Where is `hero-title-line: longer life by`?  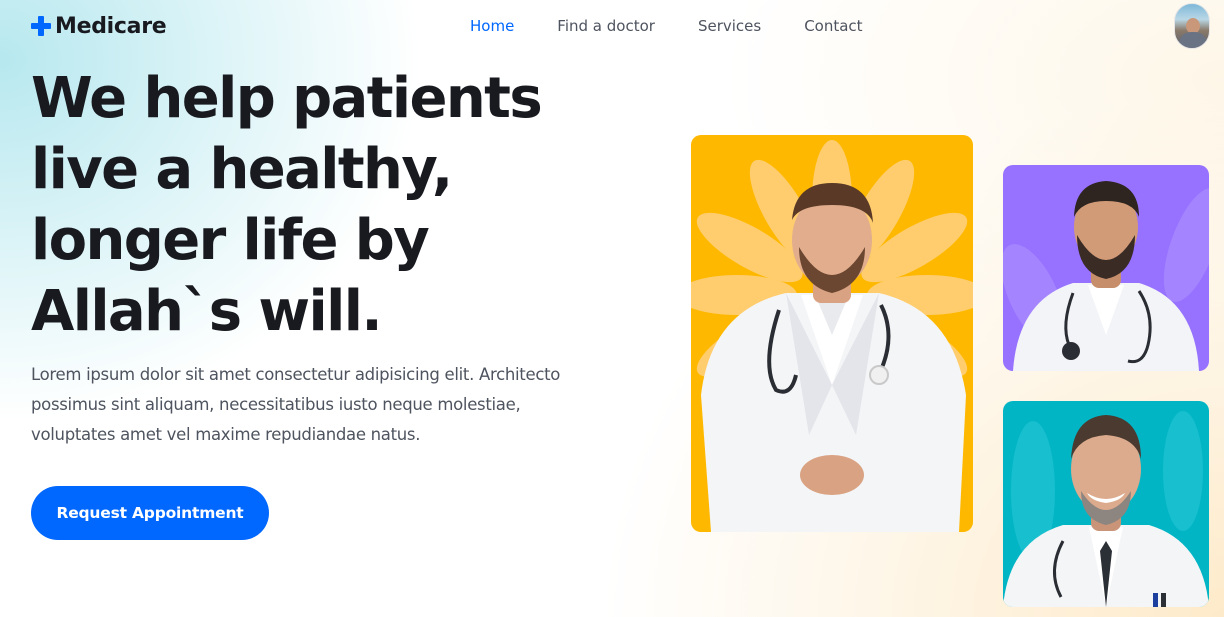
hero-title-line: longer life by is located at coordinates (230, 240).